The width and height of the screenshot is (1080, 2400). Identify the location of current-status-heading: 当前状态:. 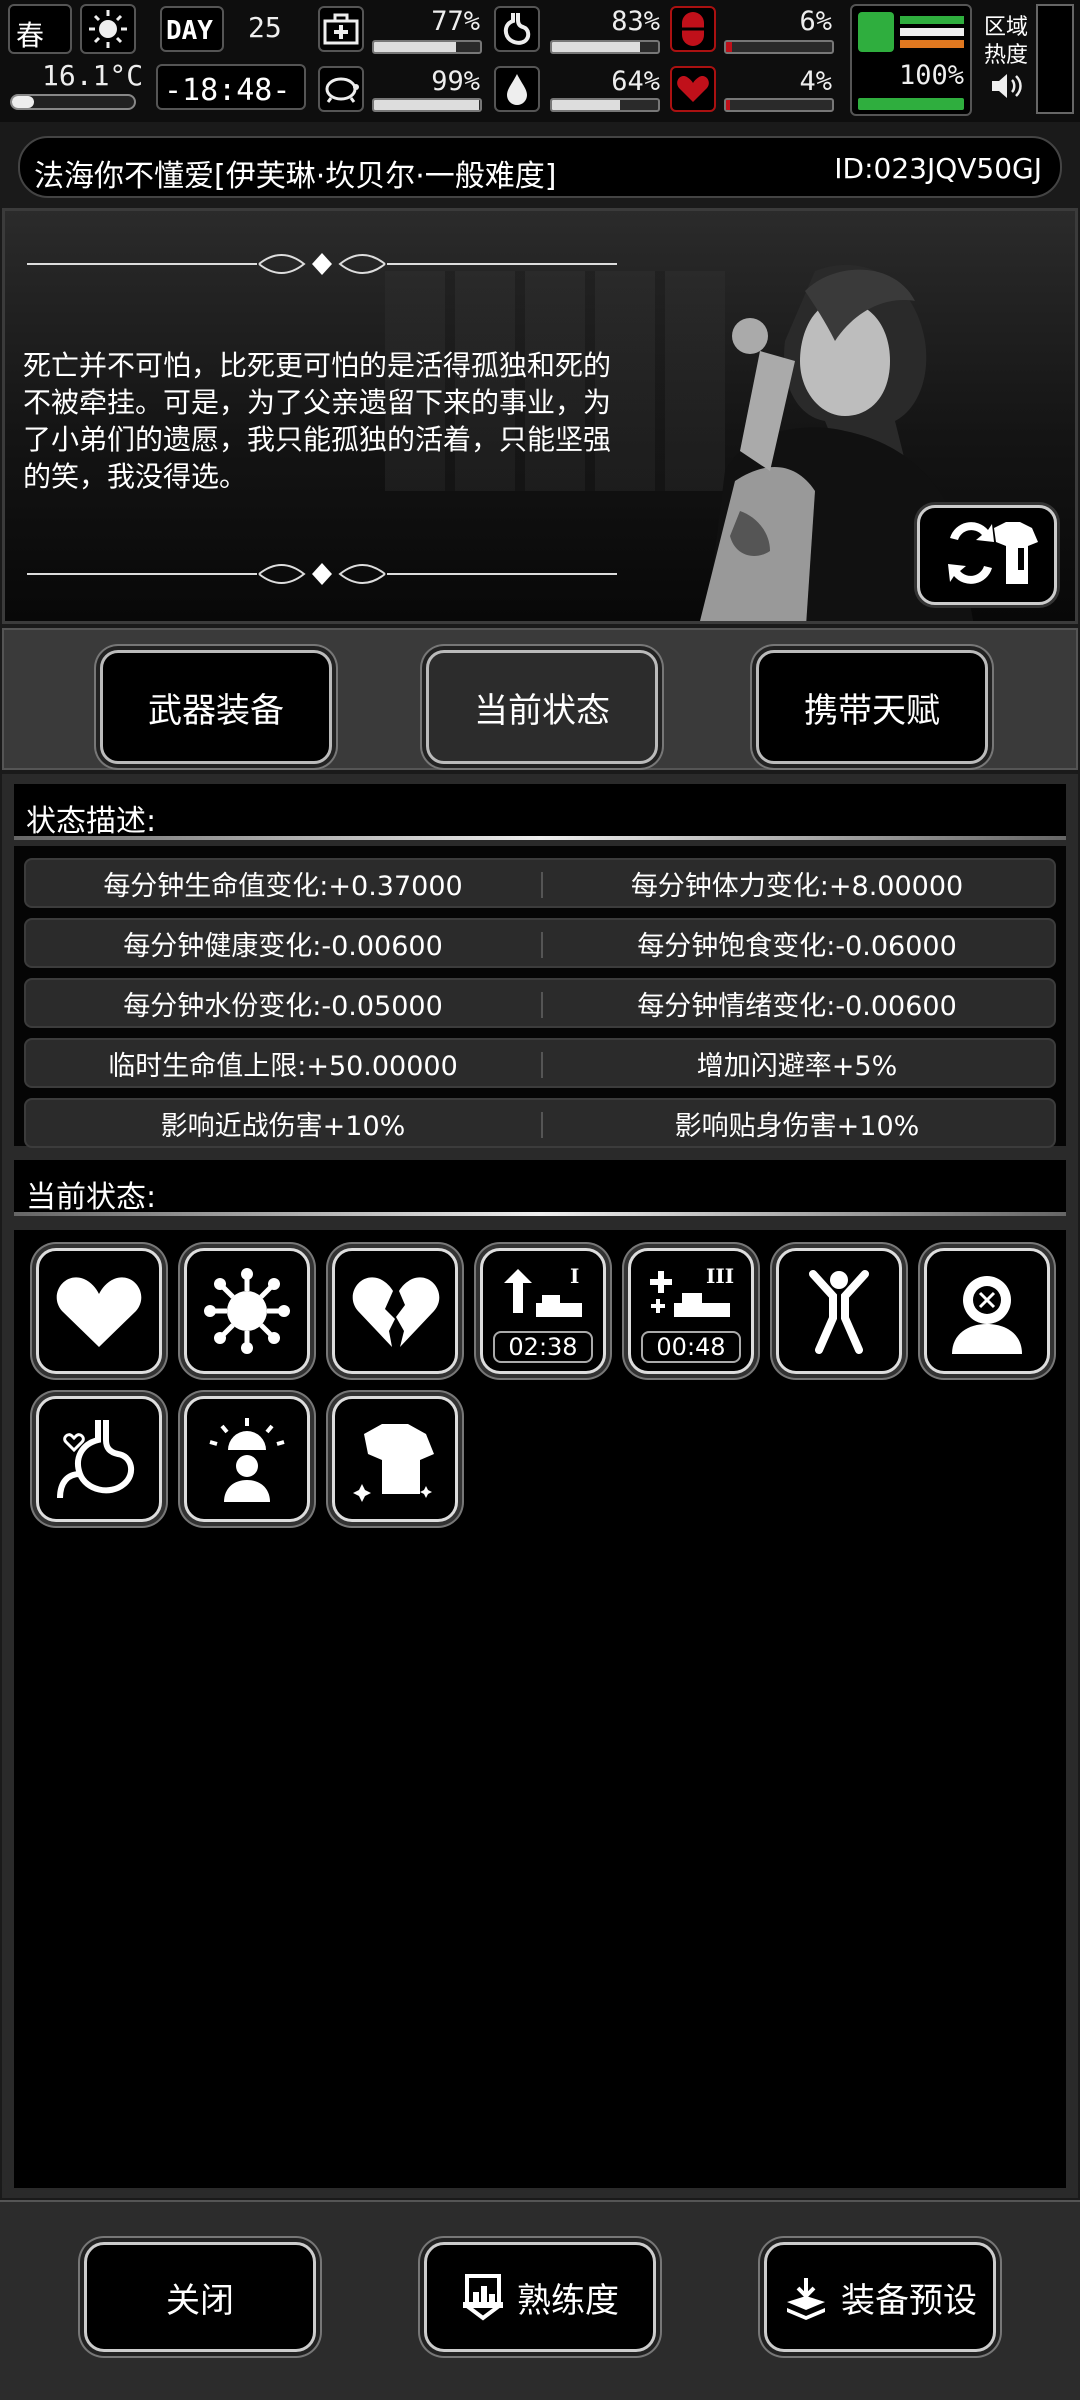
(540, 1188).